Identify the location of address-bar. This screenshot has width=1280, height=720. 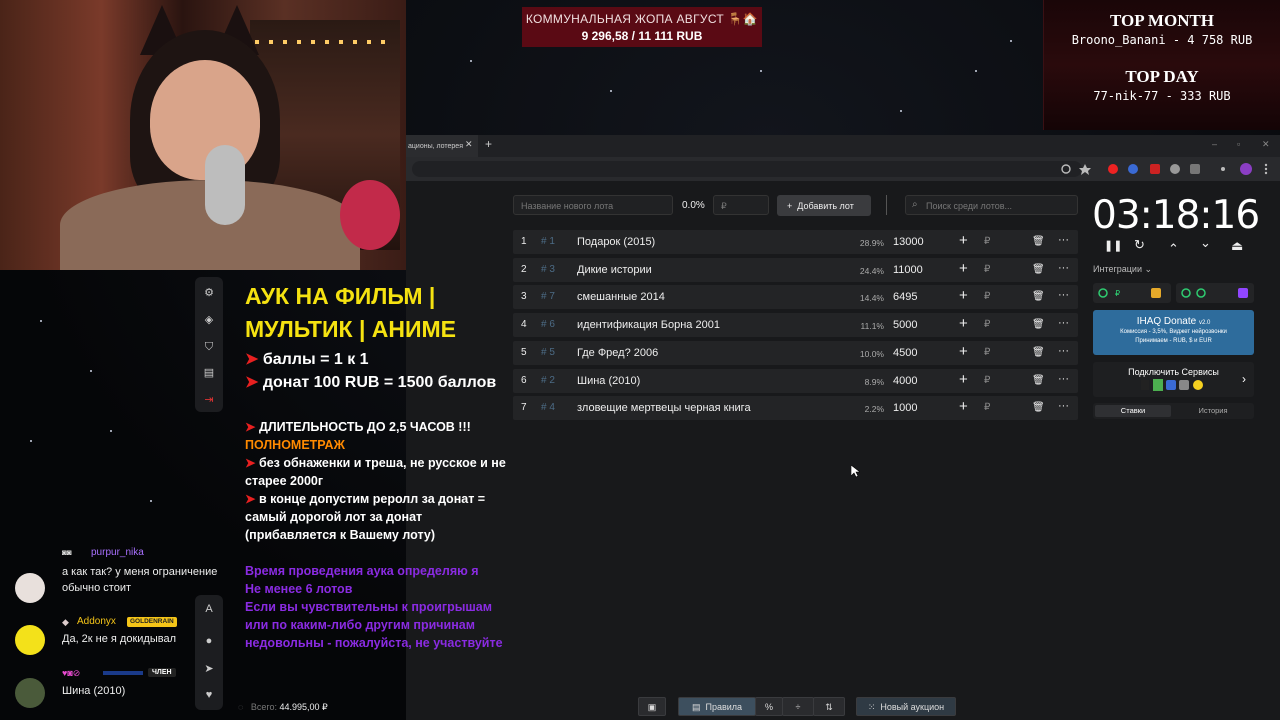
(747, 169).